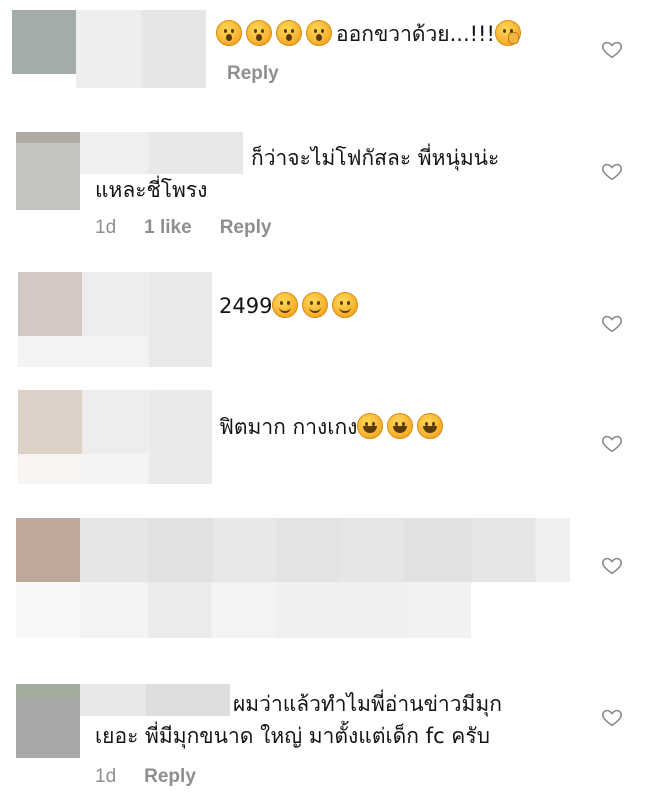  I want to click on comment-text: ผมว่าแล้วทำไมพี่อ่านข่าวมีมุก, so click(367, 704).